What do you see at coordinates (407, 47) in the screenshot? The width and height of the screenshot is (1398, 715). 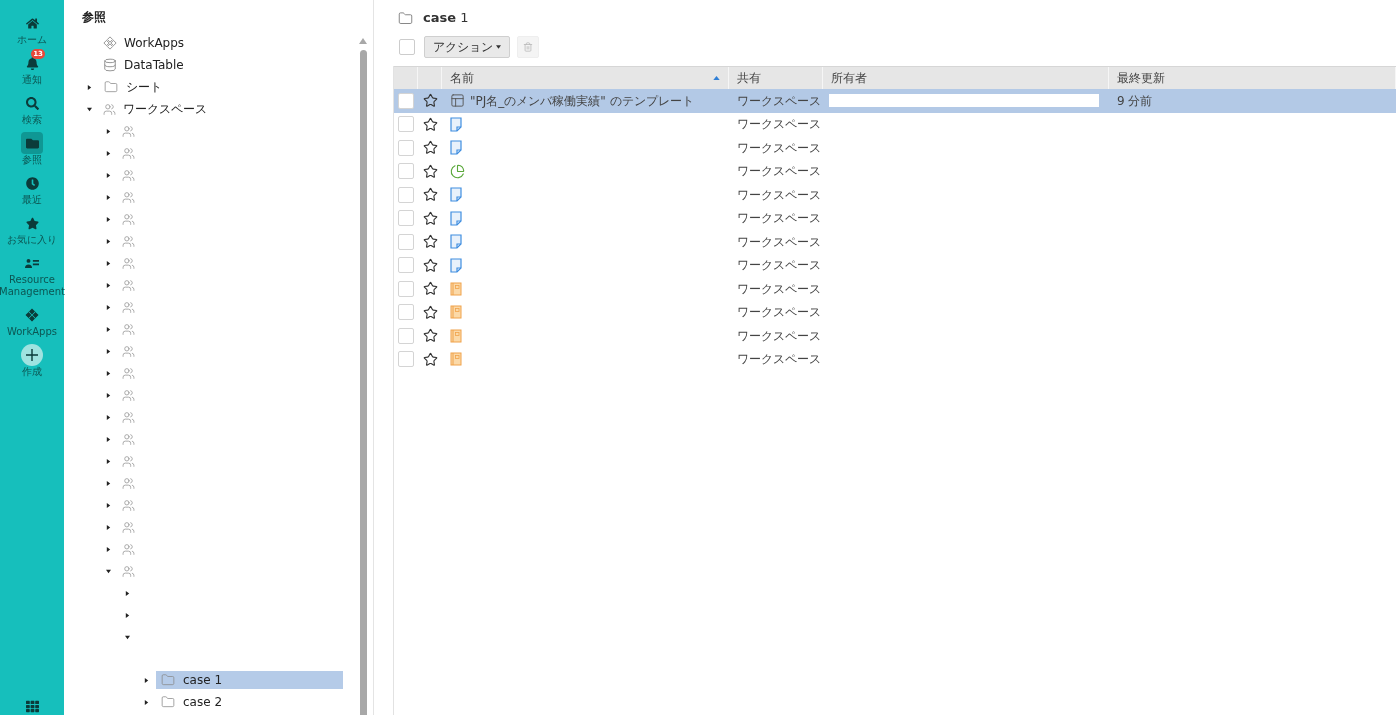 I see `select-all-checkbox` at bounding box center [407, 47].